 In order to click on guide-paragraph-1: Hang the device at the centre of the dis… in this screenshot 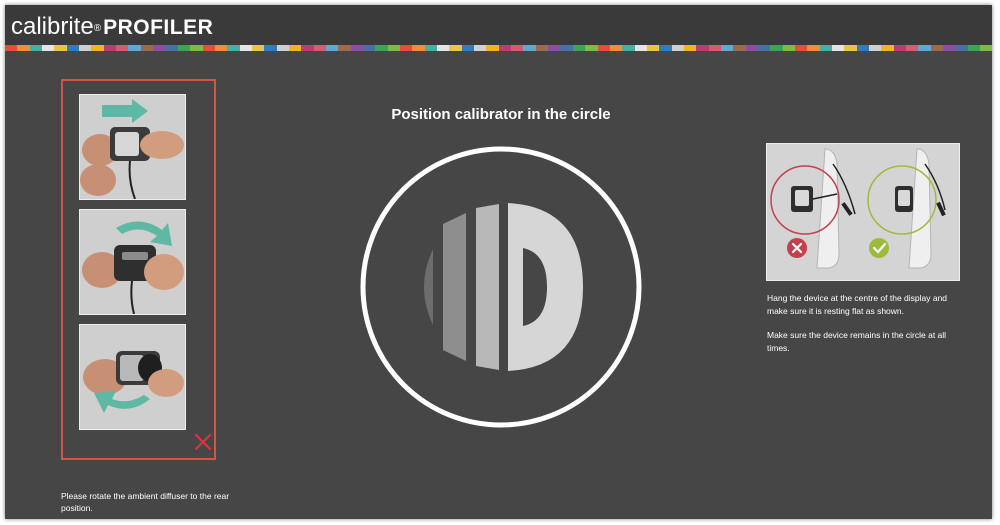, I will do `click(857, 304)`.